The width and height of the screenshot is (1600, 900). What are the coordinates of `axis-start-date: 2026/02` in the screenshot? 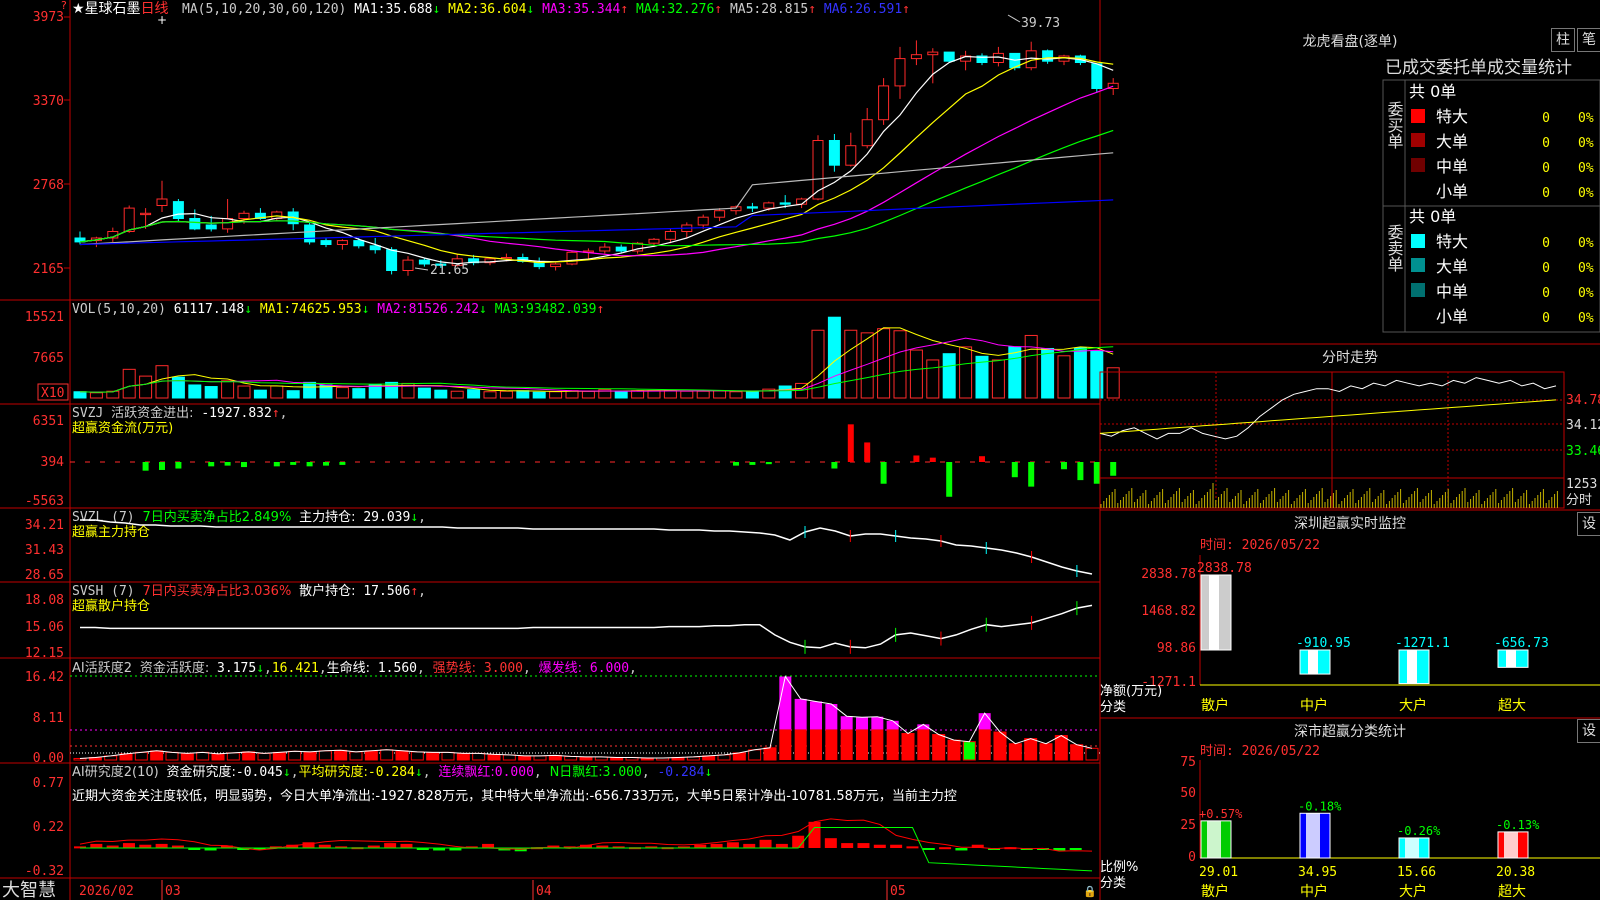 It's located at (106, 891).